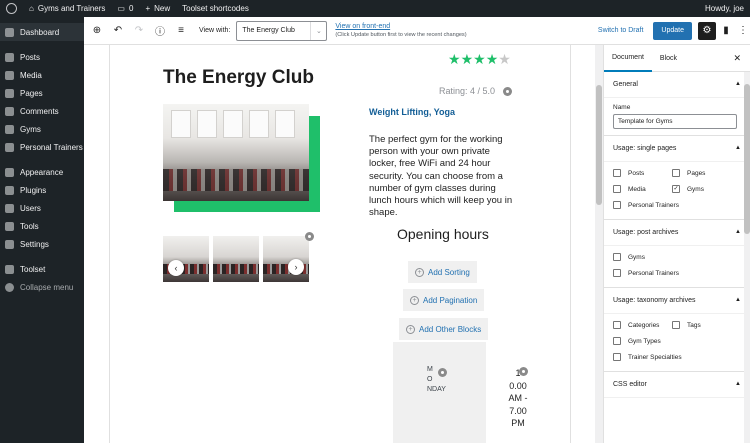  Describe the element at coordinates (726, 31) in the screenshot. I see `toolset-panel-button: ▮` at that location.